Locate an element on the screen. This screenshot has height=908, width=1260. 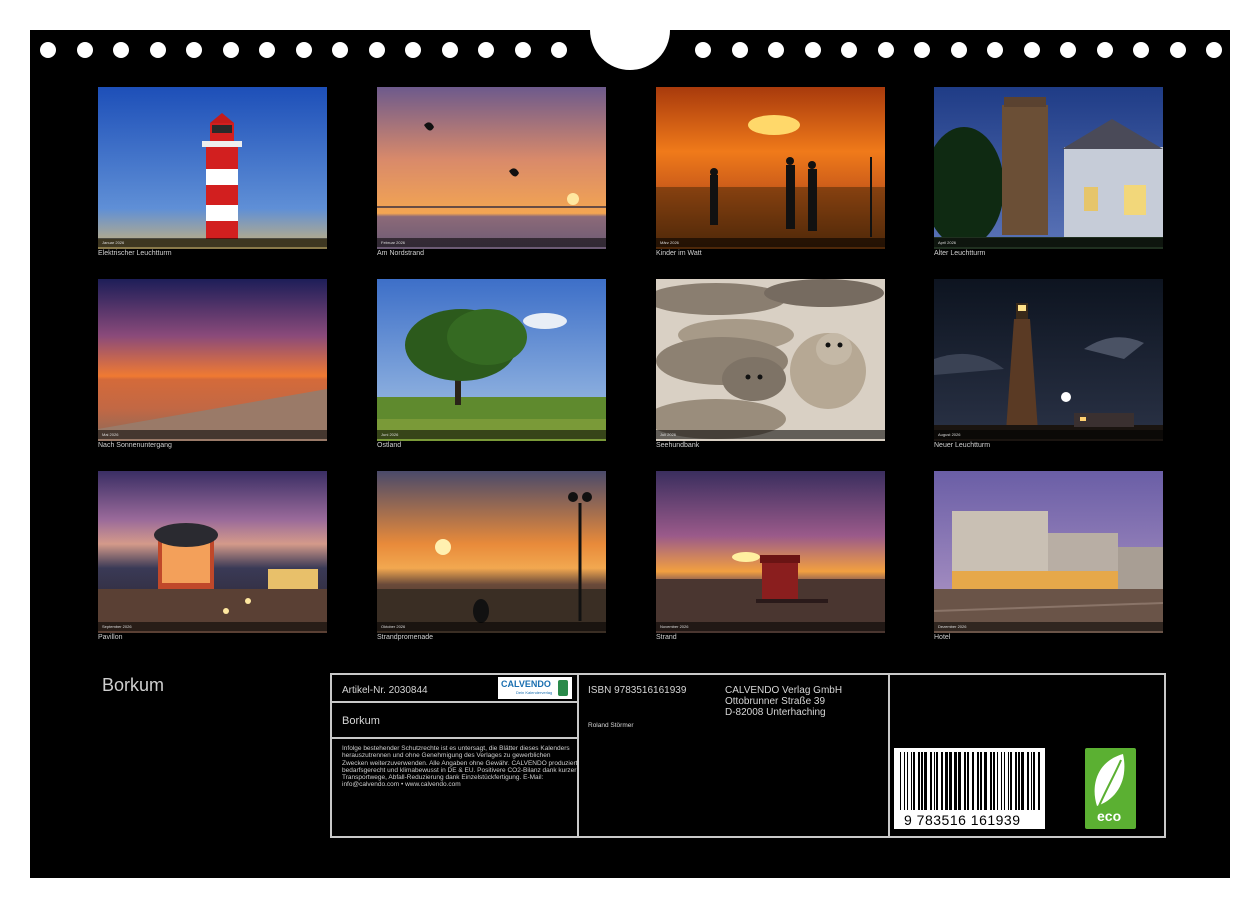
photo-elektrischer-leuchtturm: Januar 2026 is located at coordinates (212, 168).